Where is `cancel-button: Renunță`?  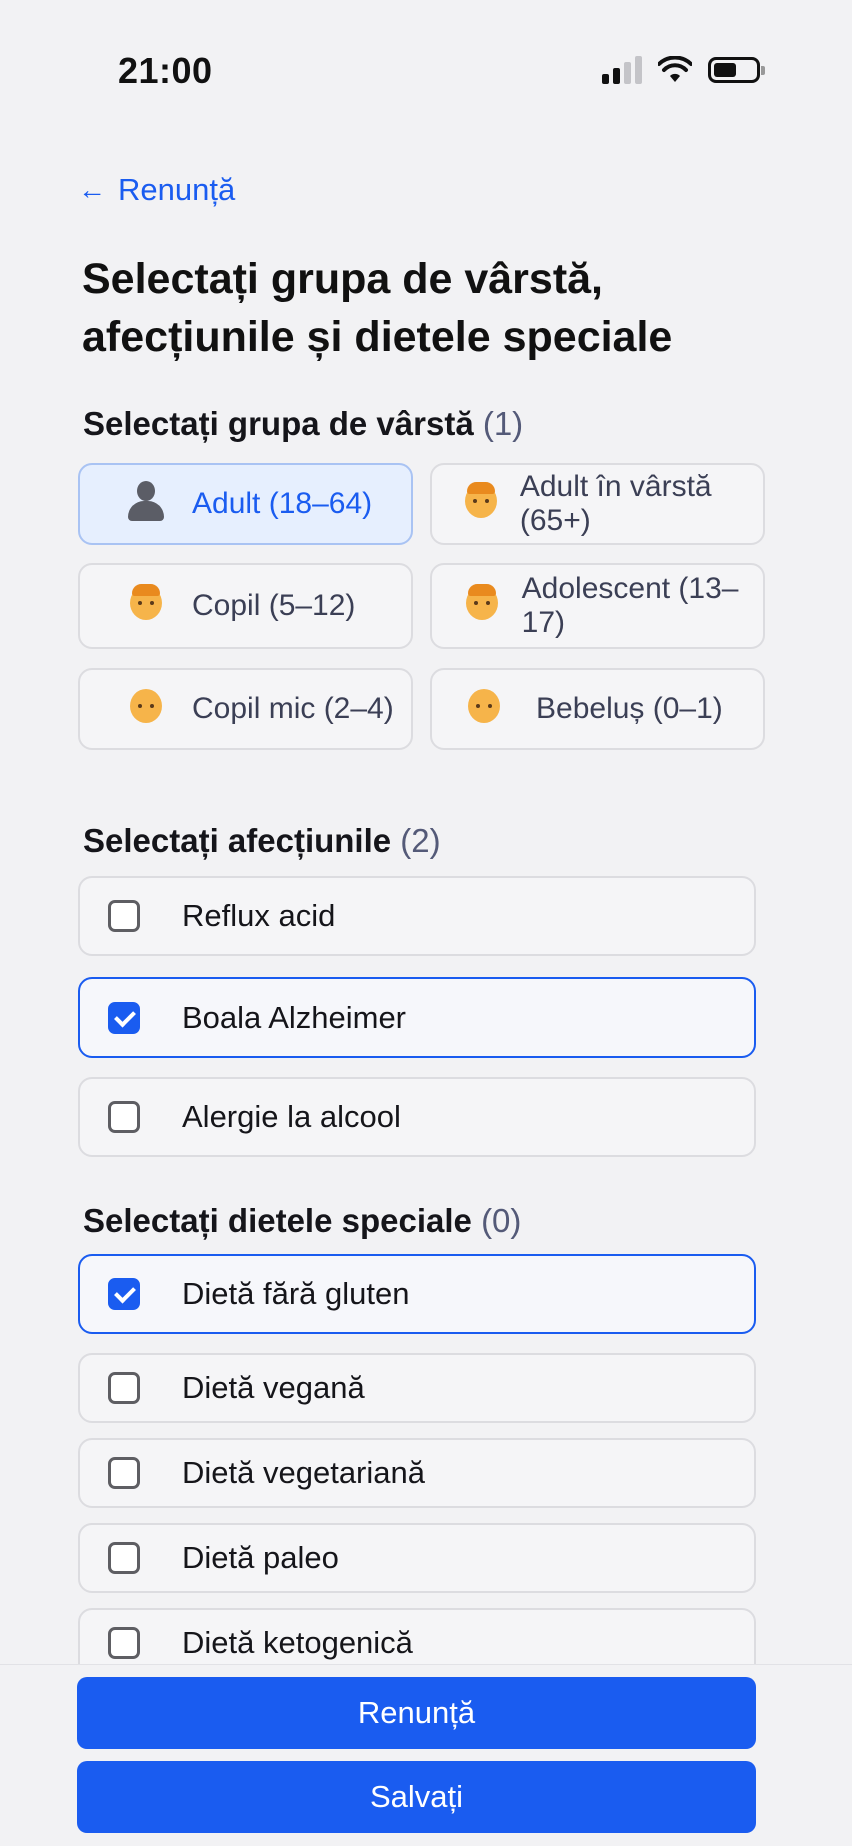 cancel-button: Renunță is located at coordinates (416, 1713).